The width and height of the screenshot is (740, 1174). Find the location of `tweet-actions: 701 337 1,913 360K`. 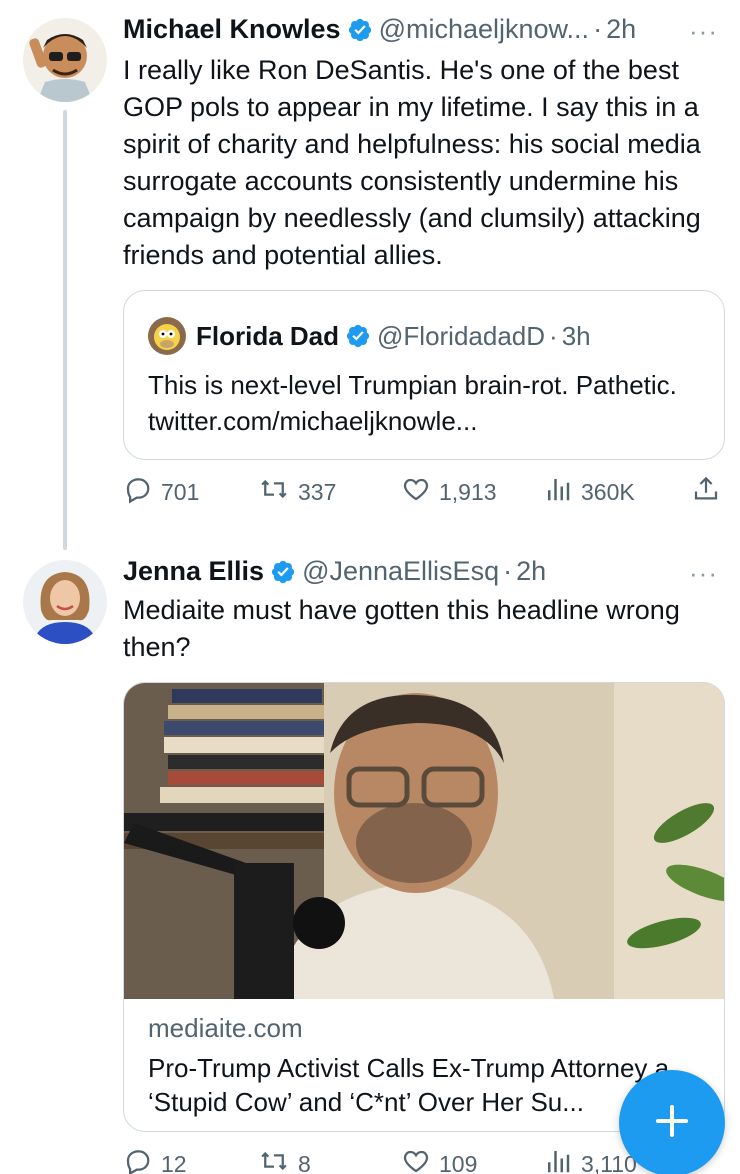

tweet-actions: 701 337 1,913 360K is located at coordinates (423, 492).